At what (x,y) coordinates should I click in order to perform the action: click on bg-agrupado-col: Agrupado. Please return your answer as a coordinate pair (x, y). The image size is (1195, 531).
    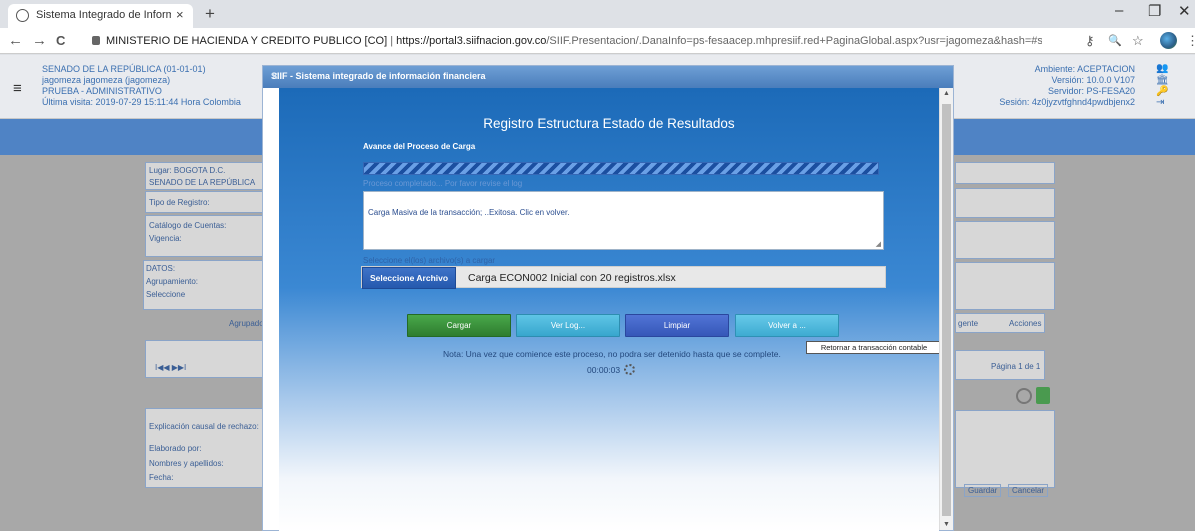
    Looking at the image, I should click on (246, 323).